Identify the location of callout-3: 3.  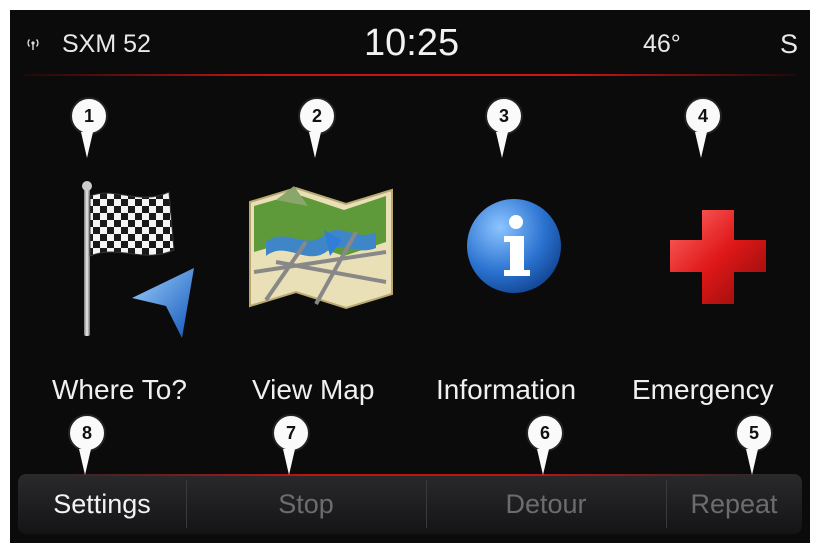
(504, 116).